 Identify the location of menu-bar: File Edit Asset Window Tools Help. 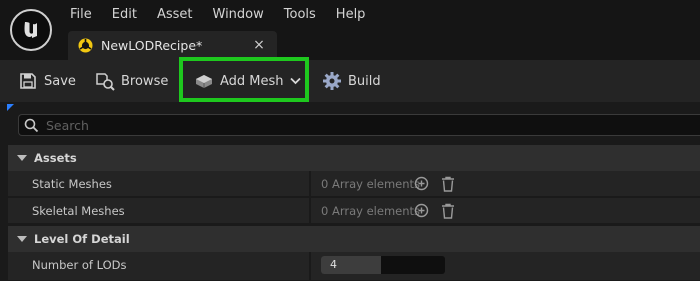
(217, 15).